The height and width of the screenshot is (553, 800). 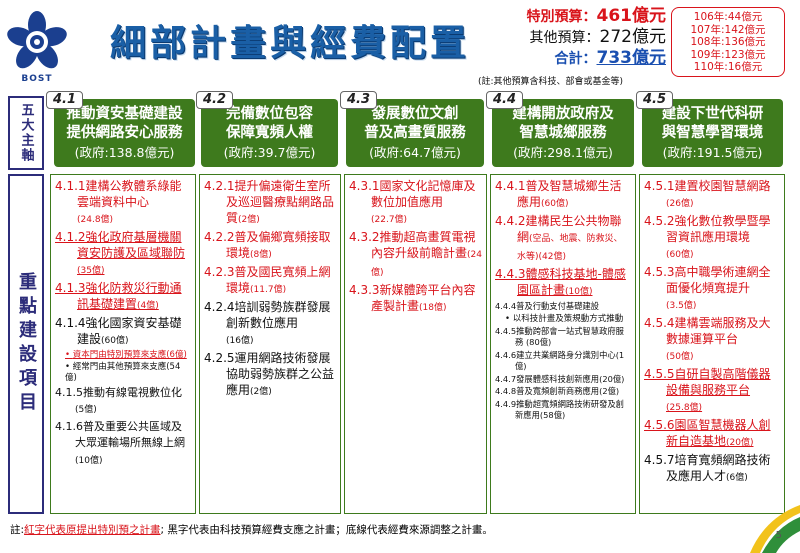 I want to click on axis-header-4-1: 推動資安基礎建設 提供網路安心服務 (政府:138.8億元), so click(x=124, y=133).